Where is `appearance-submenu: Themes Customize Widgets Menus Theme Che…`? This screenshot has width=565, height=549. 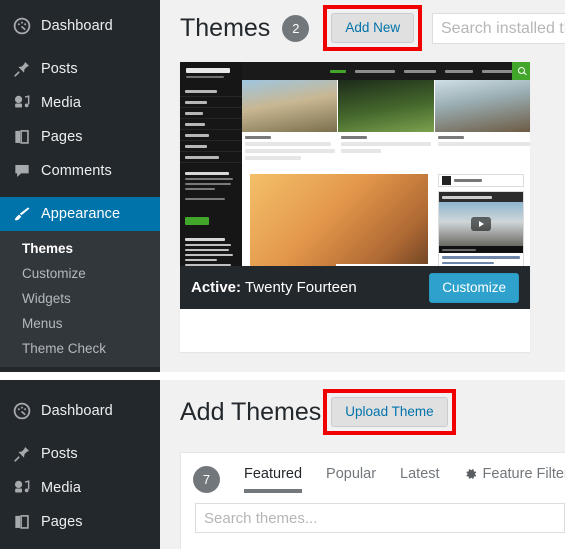
appearance-submenu: Themes Customize Widgets Menus Theme Che… is located at coordinates (80, 299).